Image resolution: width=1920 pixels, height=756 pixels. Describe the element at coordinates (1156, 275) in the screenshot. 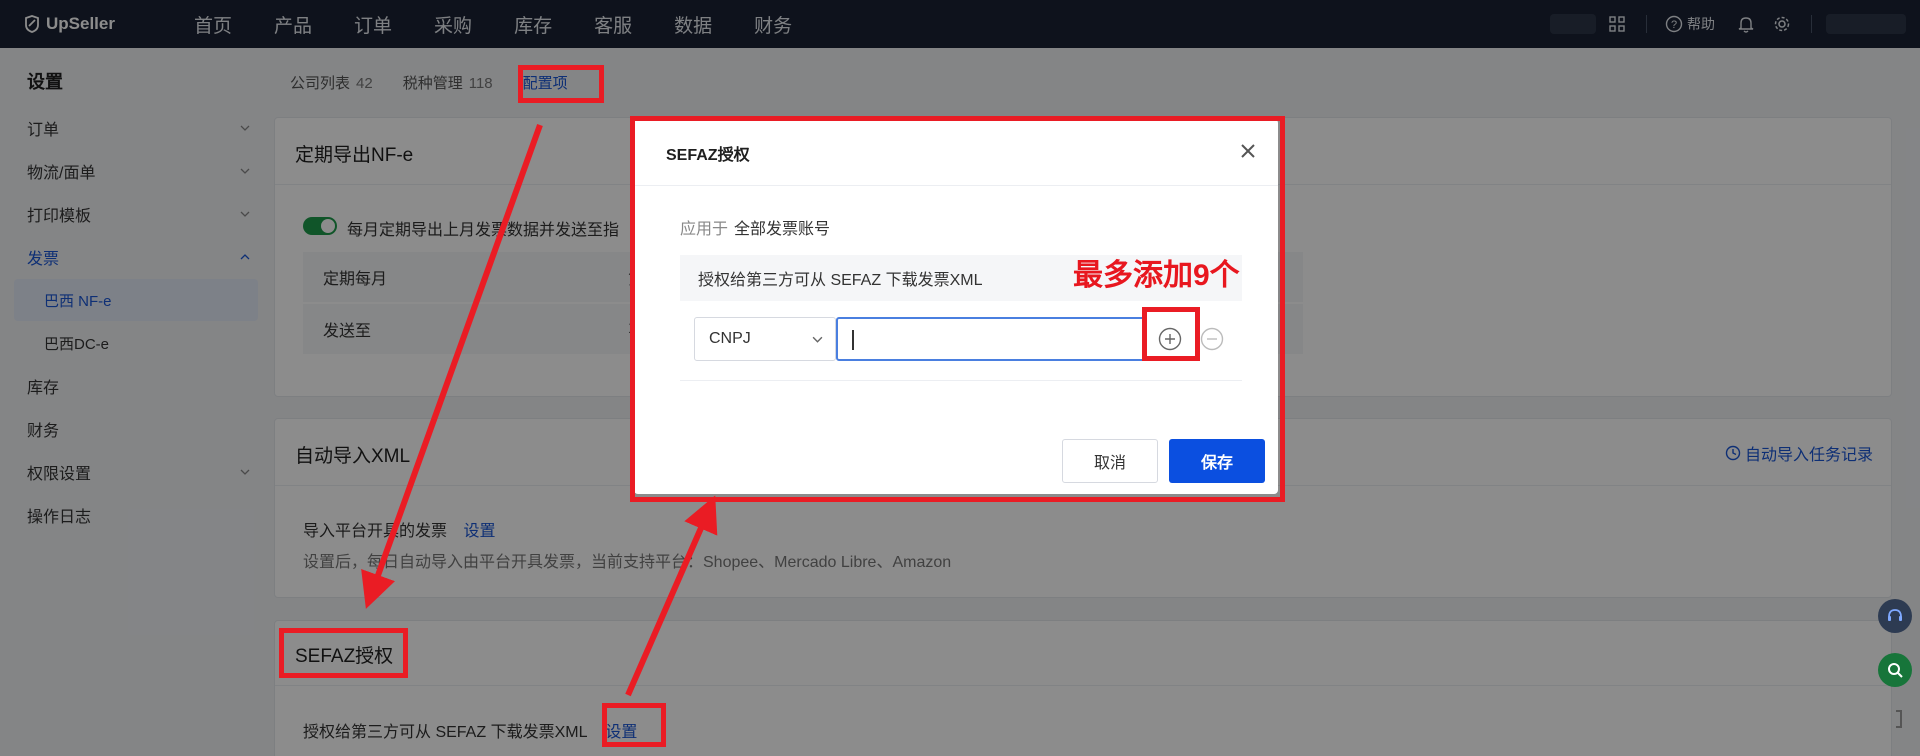

I see `annotation-max-count: 最多添加9个` at that location.